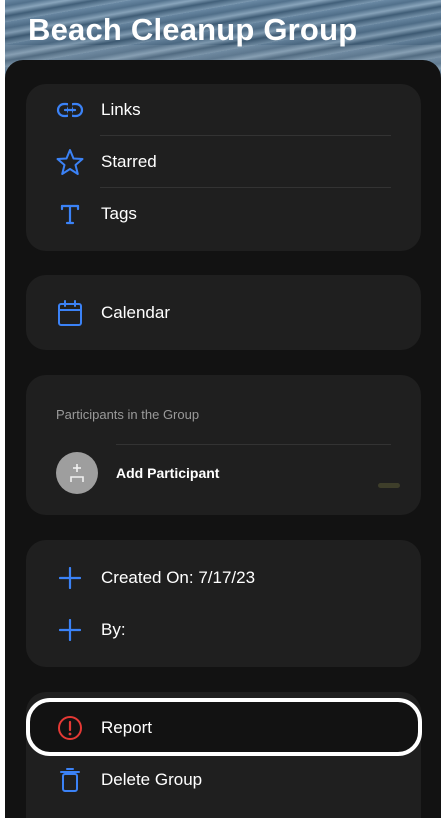 This screenshot has width=446, height=818. I want to click on tags-row: Tags, so click(223, 214).